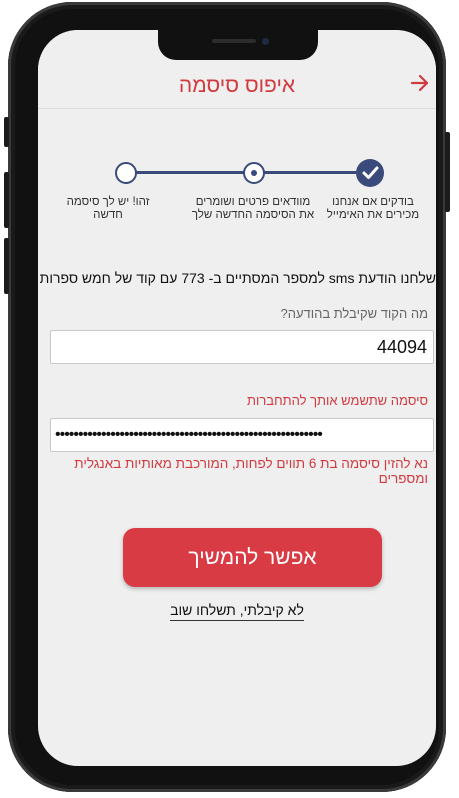  What do you see at coordinates (265, 41) in the screenshot?
I see `front-camera` at bounding box center [265, 41].